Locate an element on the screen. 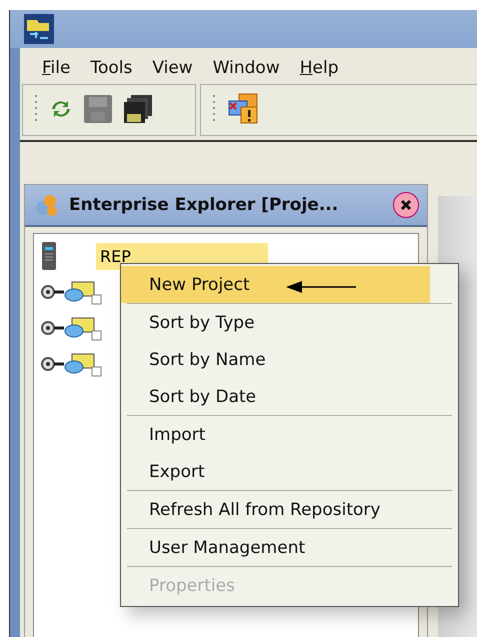  menu-entry: Sort by Name is located at coordinates (289, 359).